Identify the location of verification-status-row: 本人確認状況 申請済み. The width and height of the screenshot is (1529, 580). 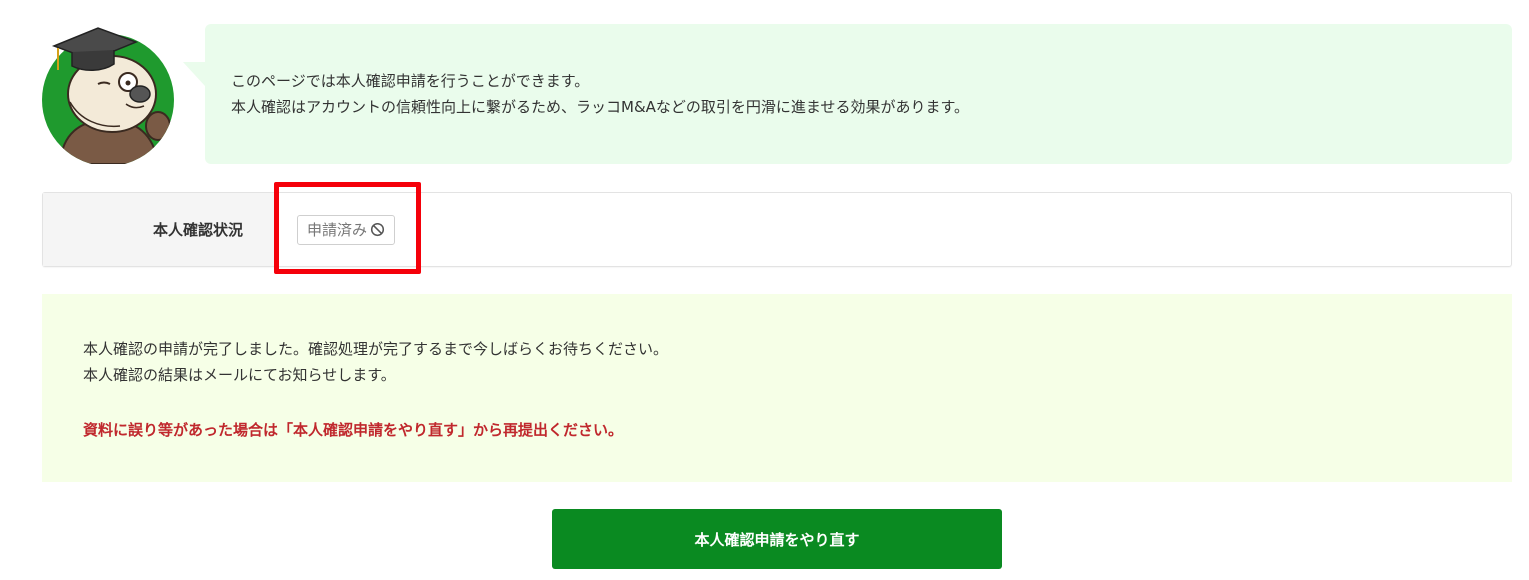
(777, 229).